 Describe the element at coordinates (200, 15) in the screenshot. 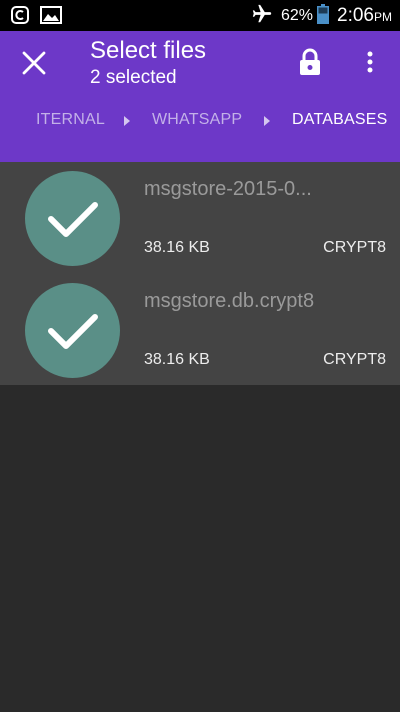

I see `status-bar: 62% 2:06PM` at that location.